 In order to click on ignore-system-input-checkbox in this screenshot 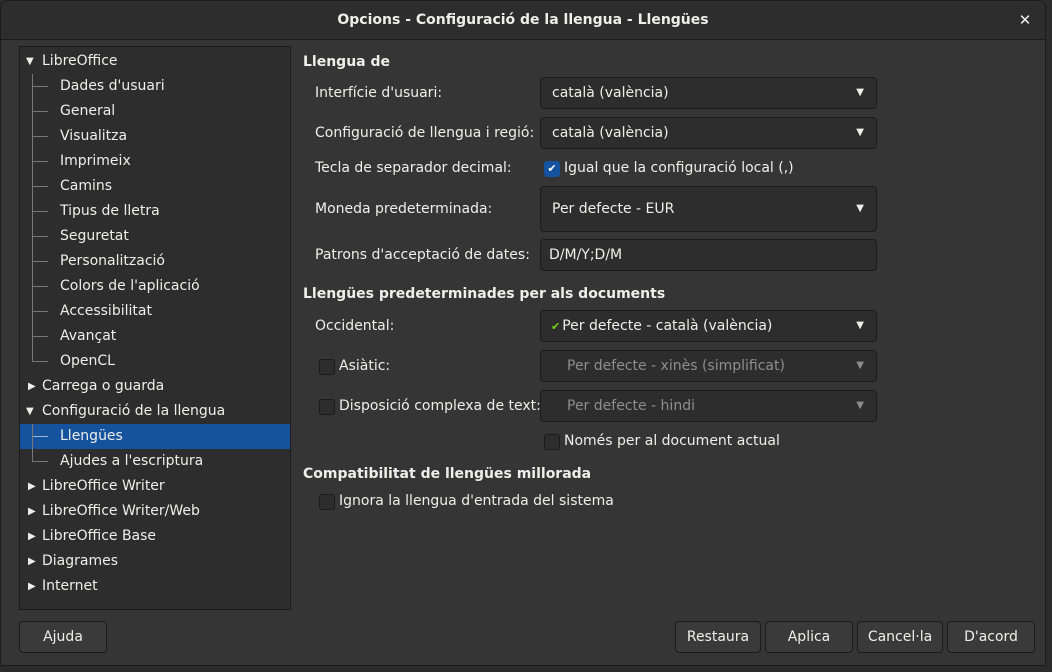, I will do `click(327, 502)`.